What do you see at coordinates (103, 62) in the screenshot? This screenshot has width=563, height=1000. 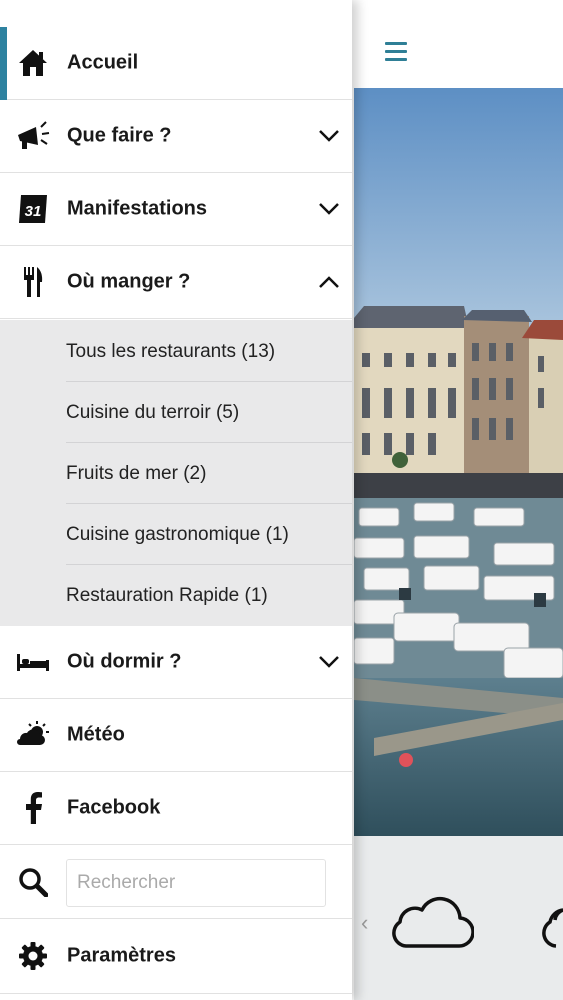 I see `menu-item-label: Accueil` at bounding box center [103, 62].